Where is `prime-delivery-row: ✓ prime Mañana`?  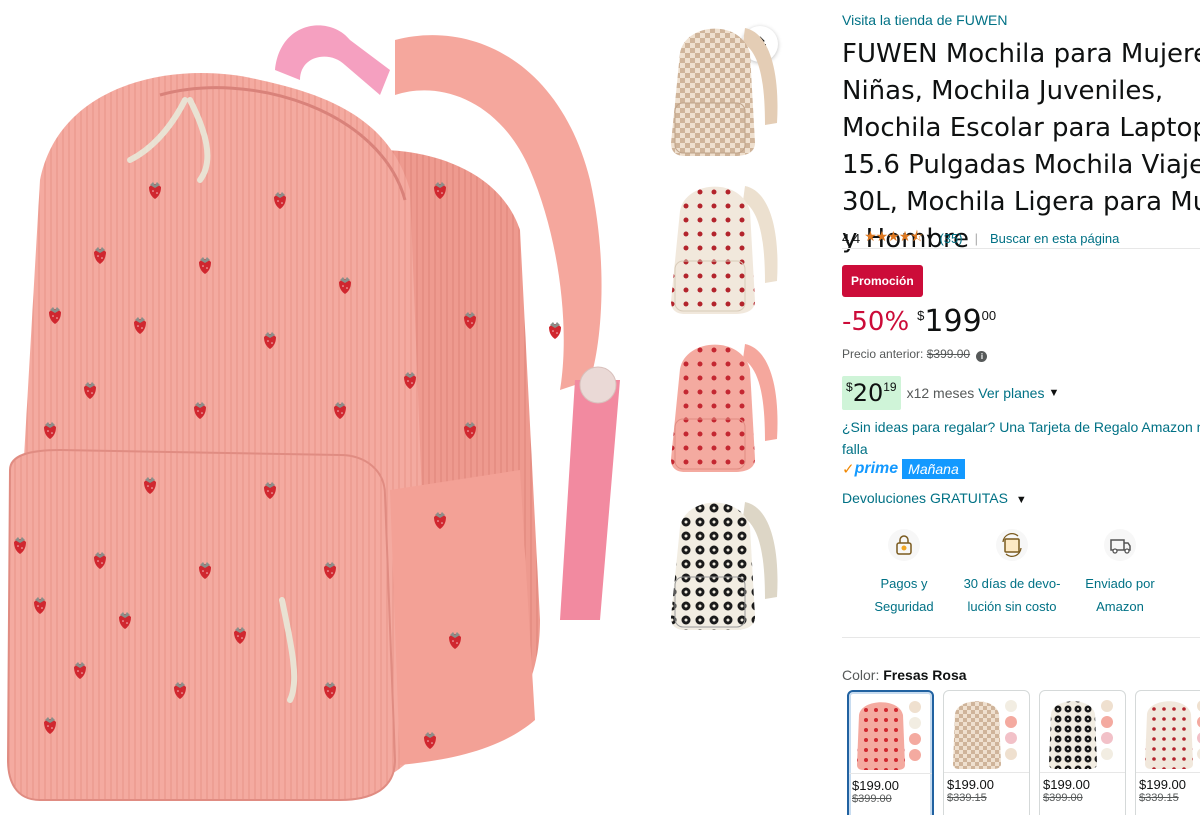 prime-delivery-row: ✓ prime Mañana is located at coordinates (903, 469).